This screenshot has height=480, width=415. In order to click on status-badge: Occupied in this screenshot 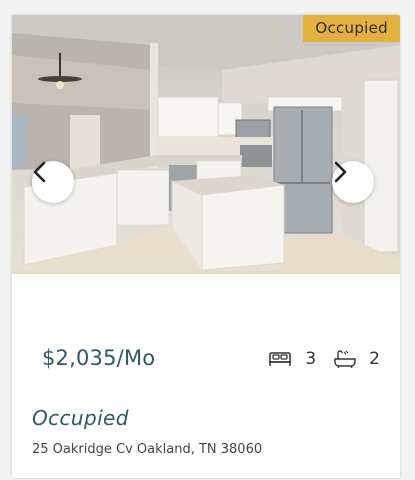, I will do `click(351, 28)`.